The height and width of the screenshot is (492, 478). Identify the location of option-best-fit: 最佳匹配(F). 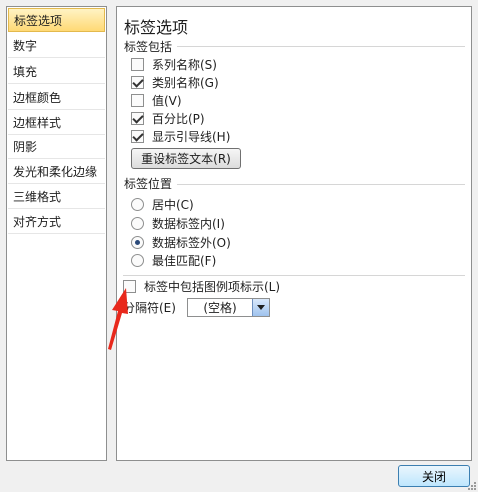
(173, 260).